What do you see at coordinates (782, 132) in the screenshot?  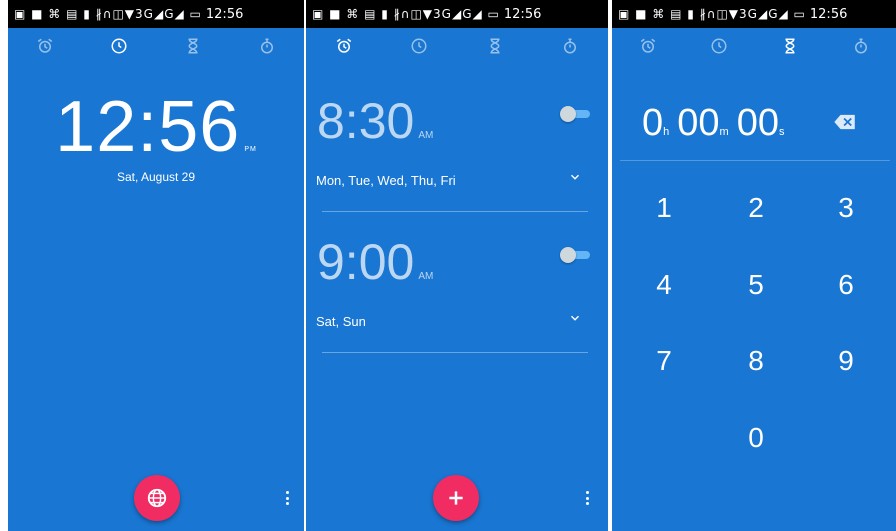 I see `timer-seconds-unit: s` at bounding box center [782, 132].